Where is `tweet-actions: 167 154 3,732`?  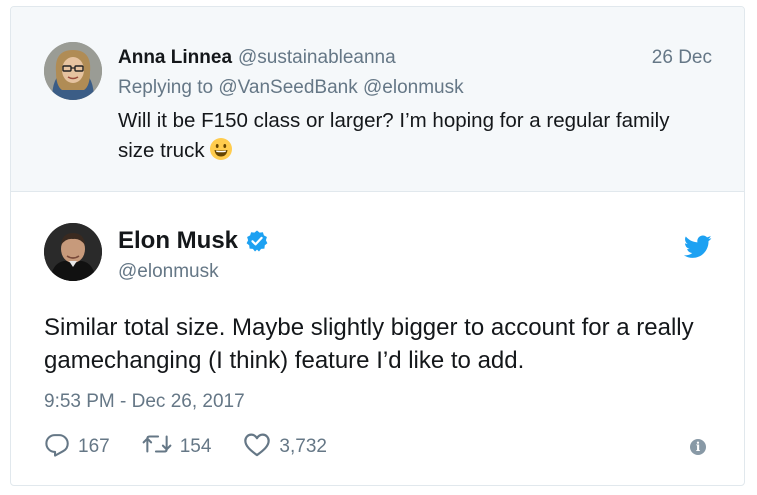 tweet-actions: 167 154 3,732 is located at coordinates (201, 447).